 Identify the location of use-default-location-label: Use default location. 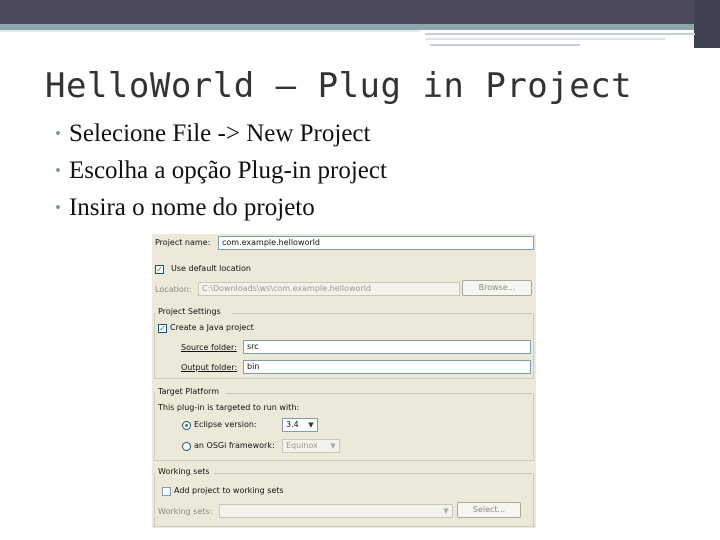
(211, 268).